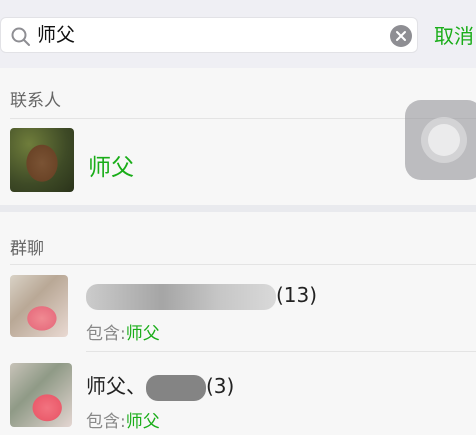 This screenshot has height=435, width=476. What do you see at coordinates (35, 101) in the screenshot?
I see `contacts-header: 联系人` at bounding box center [35, 101].